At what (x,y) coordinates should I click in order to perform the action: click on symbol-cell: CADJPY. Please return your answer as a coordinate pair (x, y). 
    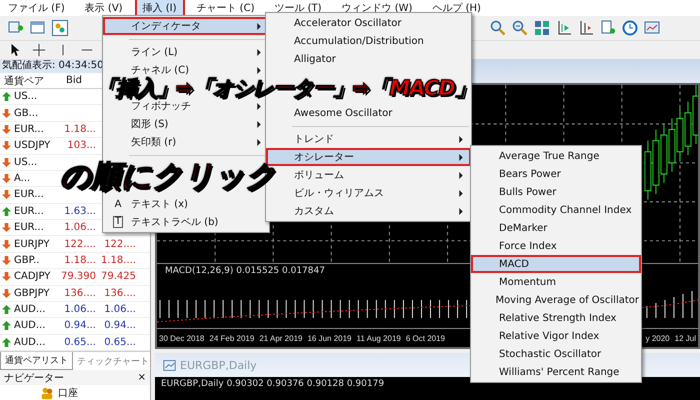
    Looking at the image, I should click on (32, 276).